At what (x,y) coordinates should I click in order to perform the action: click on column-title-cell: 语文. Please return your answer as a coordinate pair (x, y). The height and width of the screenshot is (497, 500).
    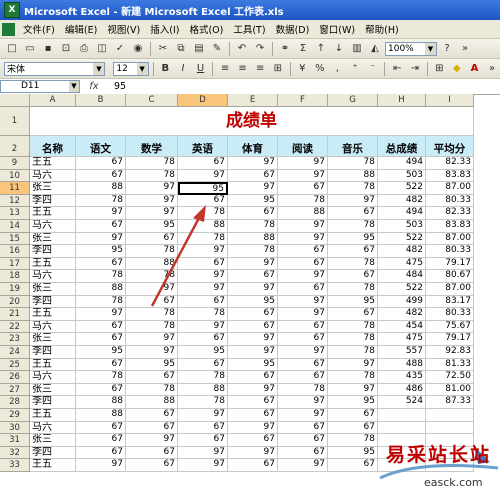
    Looking at the image, I should click on (101, 146).